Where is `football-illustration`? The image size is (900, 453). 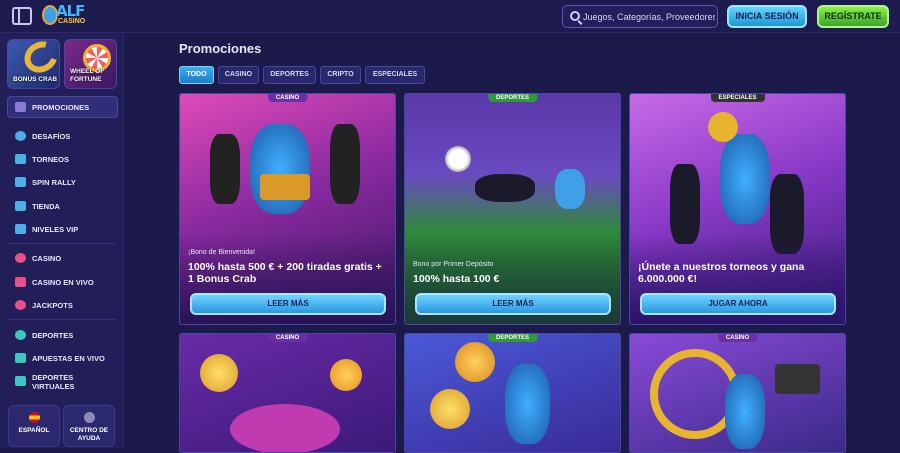 football-illustration is located at coordinates (458, 159).